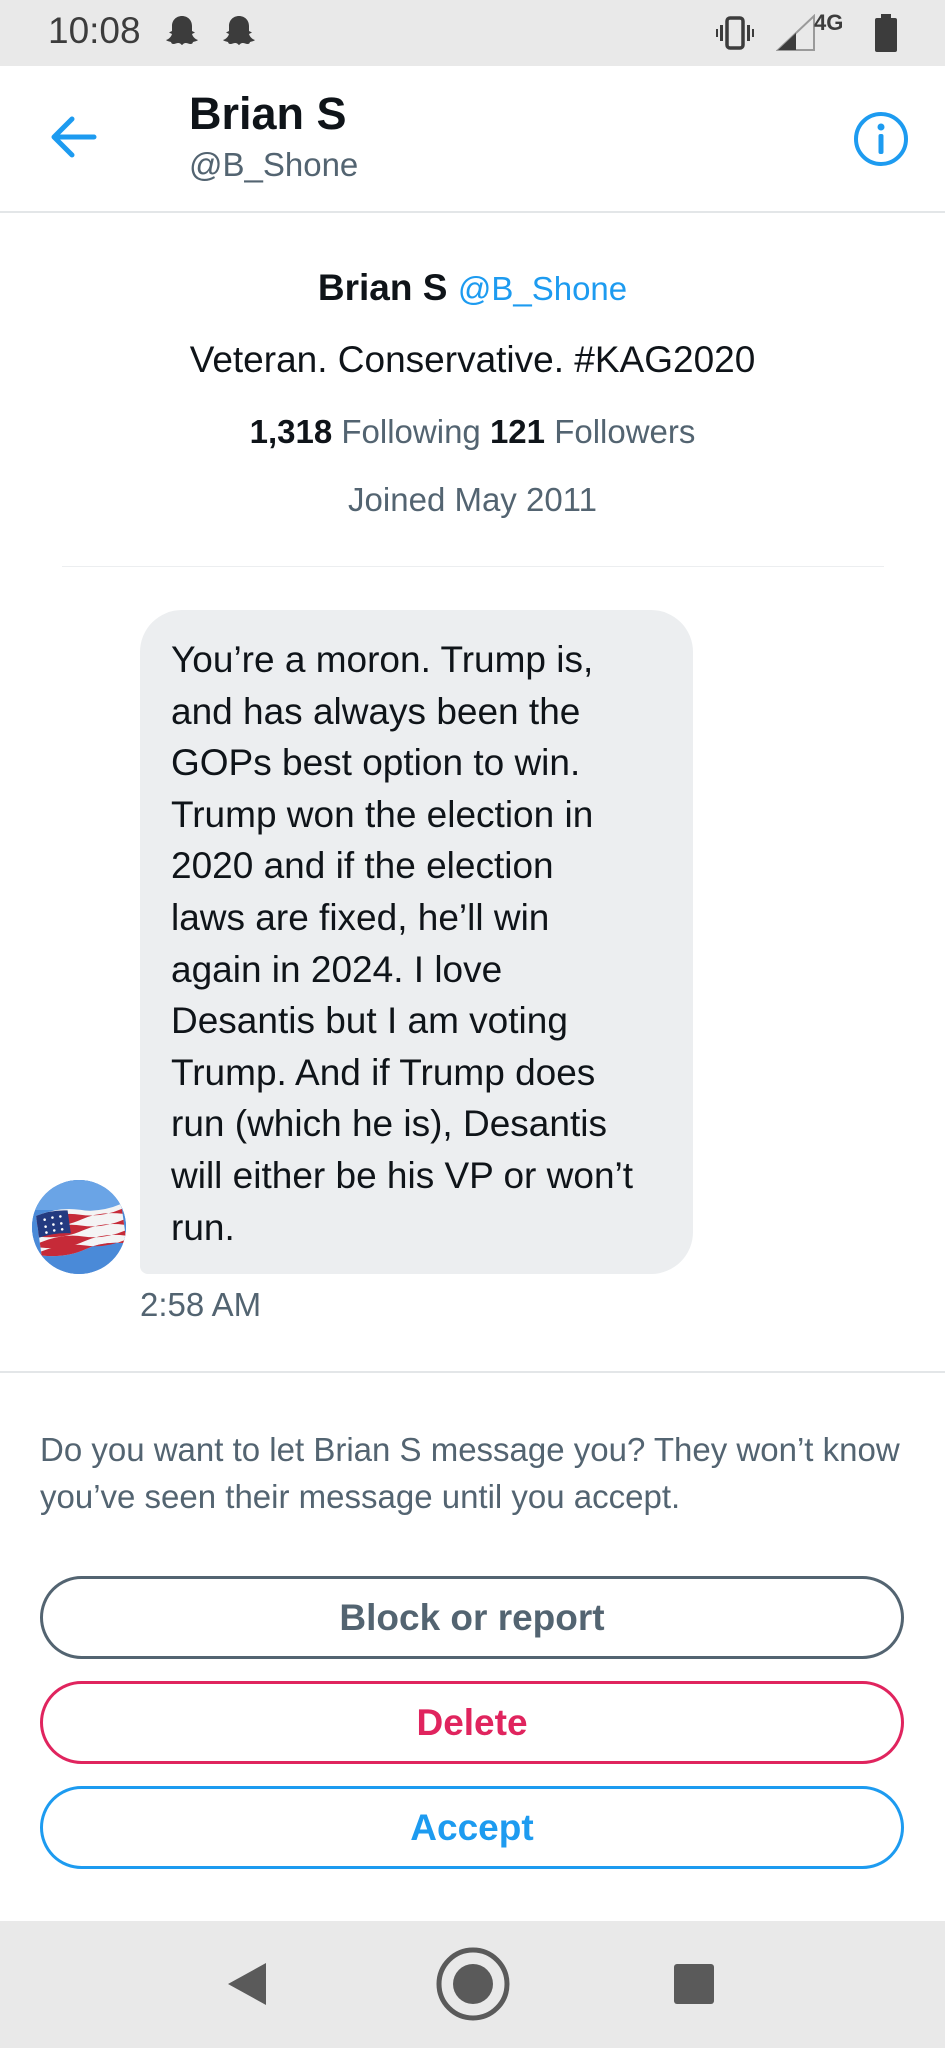 The width and height of the screenshot is (945, 2048). Describe the element at coordinates (369, 1021) in the screenshot. I see `message-line: Desantis but I am voting` at that location.